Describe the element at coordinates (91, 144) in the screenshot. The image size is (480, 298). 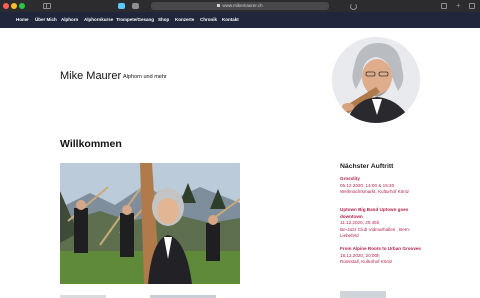
I see `section-heading: Willkommen` at that location.